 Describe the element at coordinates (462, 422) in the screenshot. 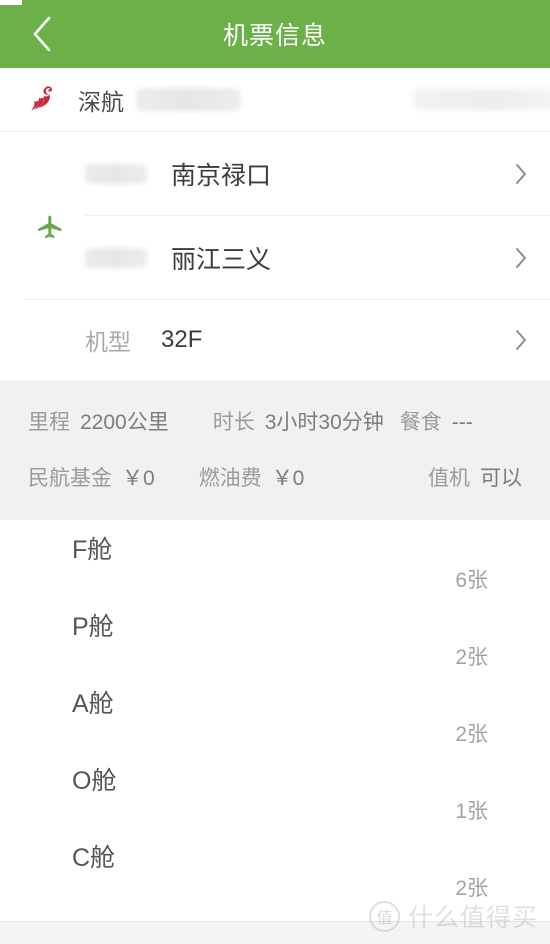

I see `meal-value: ---` at that location.